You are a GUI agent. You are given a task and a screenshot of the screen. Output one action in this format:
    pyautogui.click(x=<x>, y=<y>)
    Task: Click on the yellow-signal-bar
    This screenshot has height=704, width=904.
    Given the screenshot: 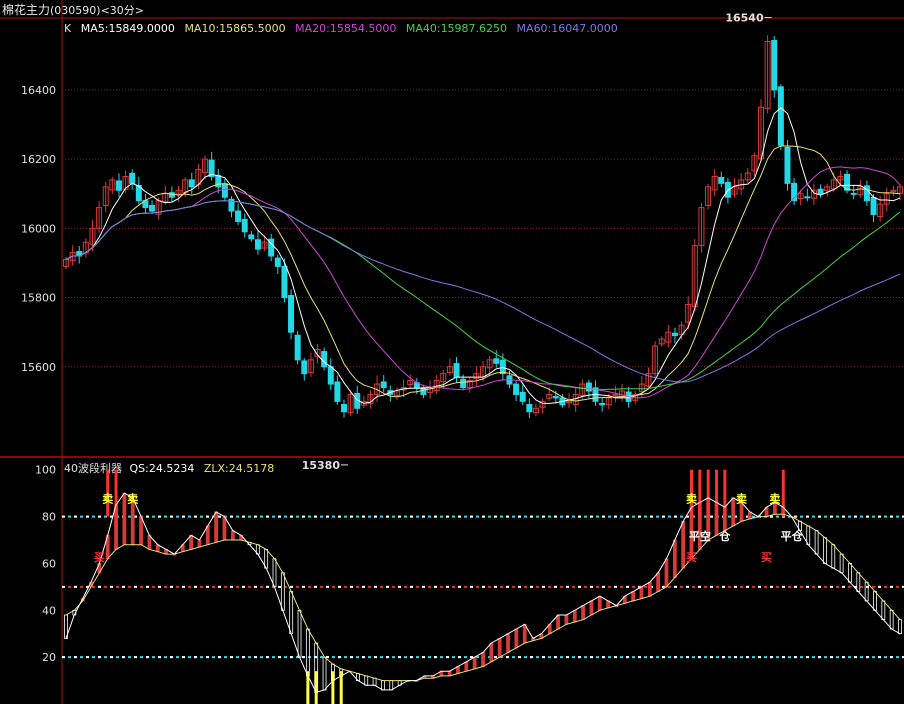 What is the action you would take?
    pyautogui.click(x=316, y=687)
    